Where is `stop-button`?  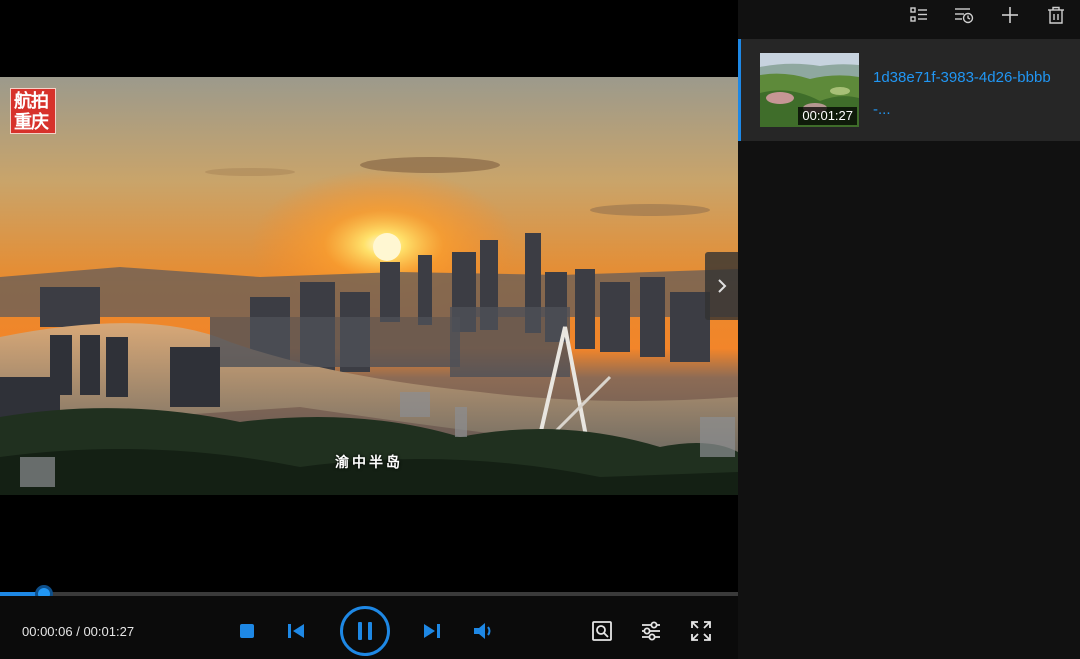
stop-button is located at coordinates (247, 631).